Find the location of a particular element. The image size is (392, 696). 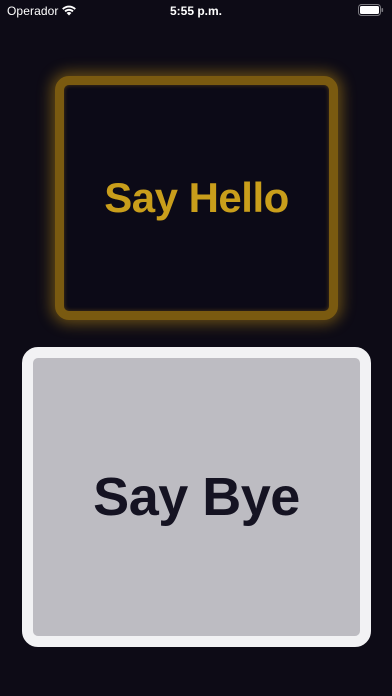

say-bye-label: Say Bye is located at coordinates (196, 497).